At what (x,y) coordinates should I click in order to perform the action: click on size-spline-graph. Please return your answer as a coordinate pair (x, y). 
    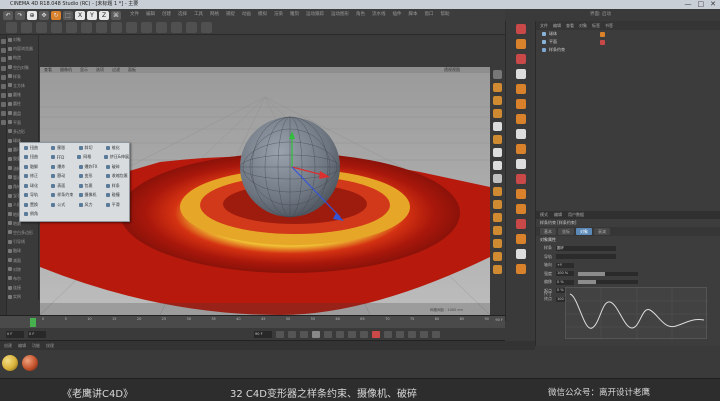
    Looking at the image, I should click on (636, 313).